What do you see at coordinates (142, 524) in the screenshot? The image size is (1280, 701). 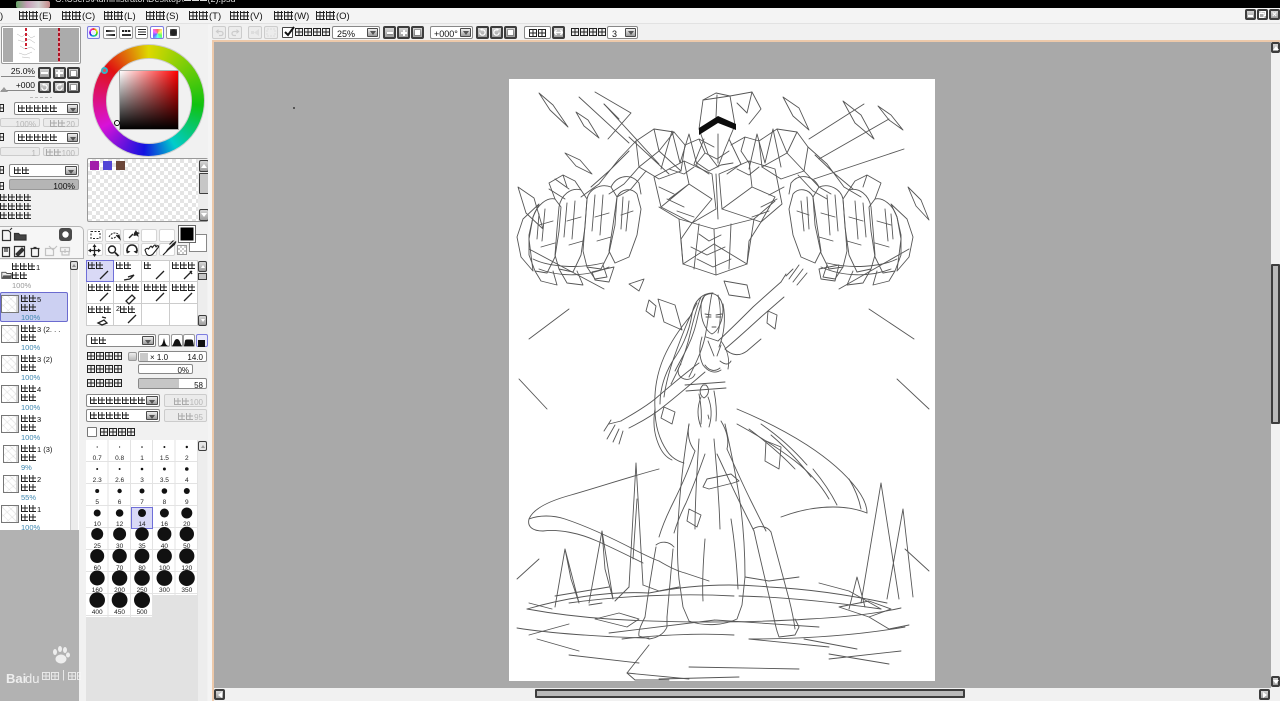 I see `svg-text: 14` at bounding box center [142, 524].